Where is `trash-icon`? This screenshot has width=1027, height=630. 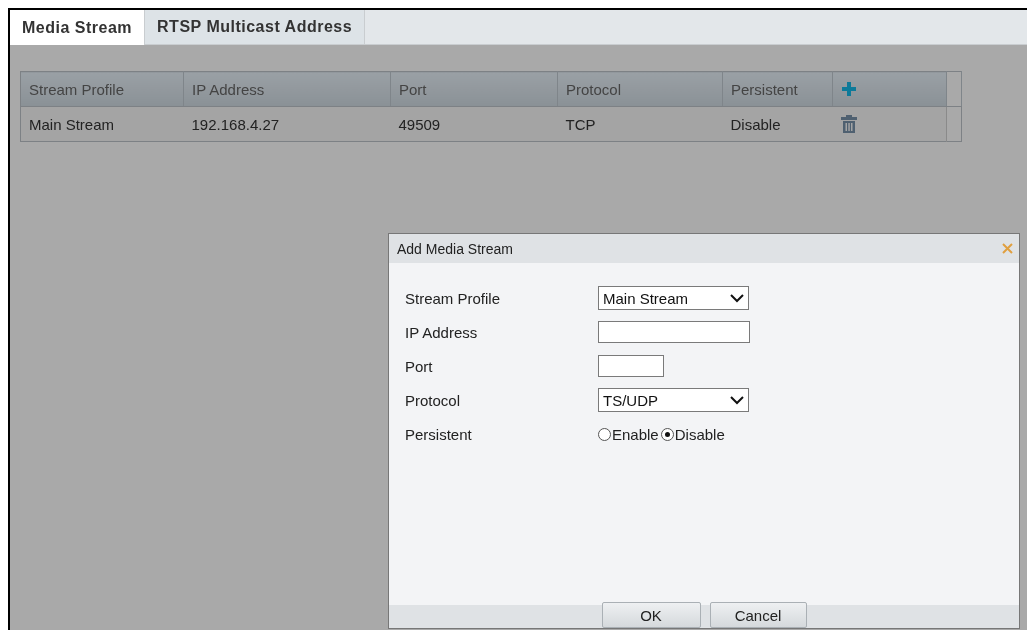
trash-icon is located at coordinates (848, 124).